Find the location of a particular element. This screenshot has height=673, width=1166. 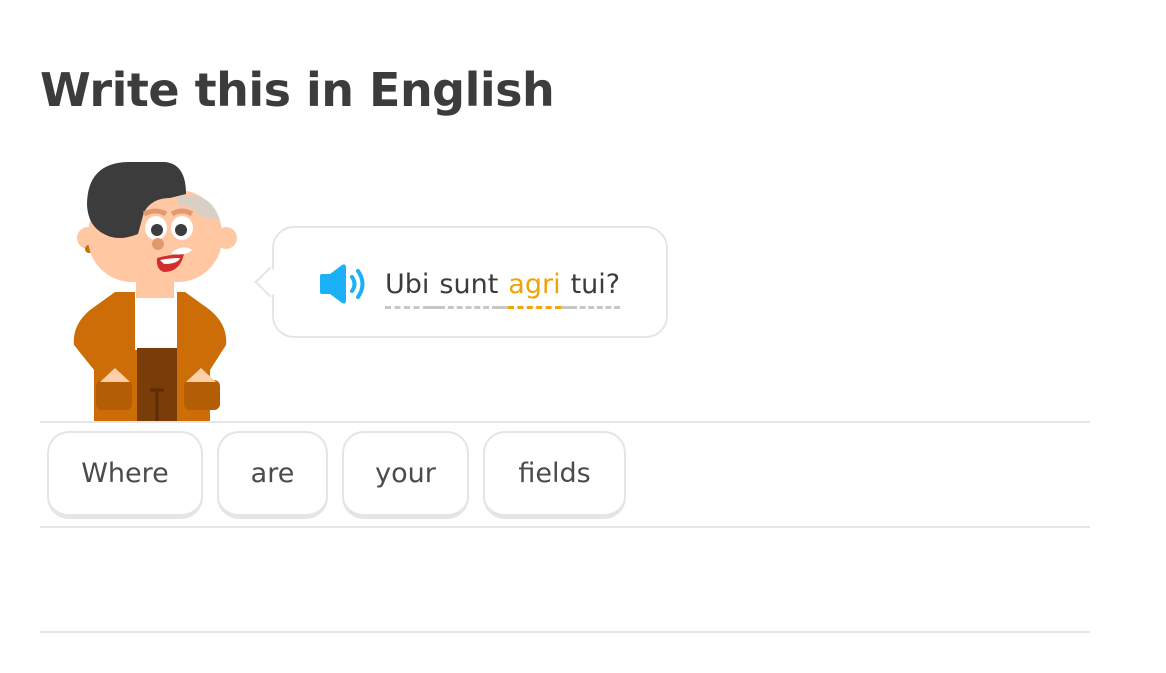

answer-tile: Where is located at coordinates (125, 475).